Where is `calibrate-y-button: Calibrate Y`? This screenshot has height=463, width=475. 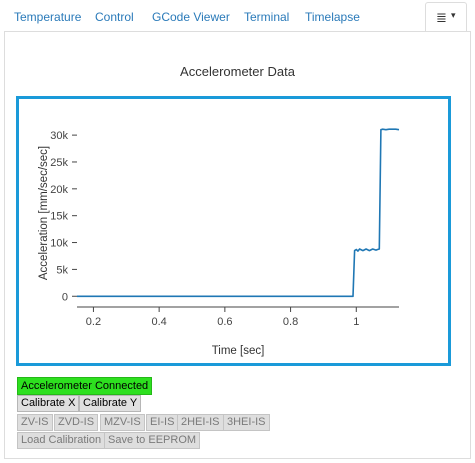 calibrate-y-button: Calibrate Y is located at coordinates (110, 403).